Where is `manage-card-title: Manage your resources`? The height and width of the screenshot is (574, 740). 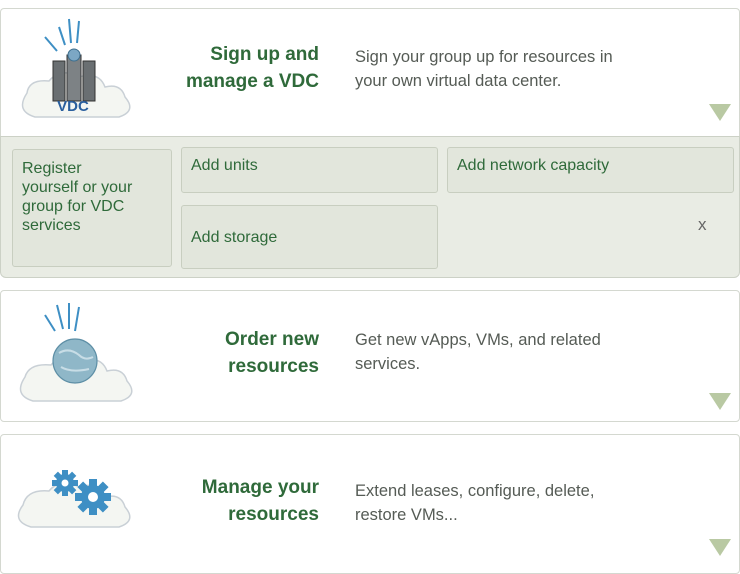
manage-card-title: Manage your resources is located at coordinates (260, 501).